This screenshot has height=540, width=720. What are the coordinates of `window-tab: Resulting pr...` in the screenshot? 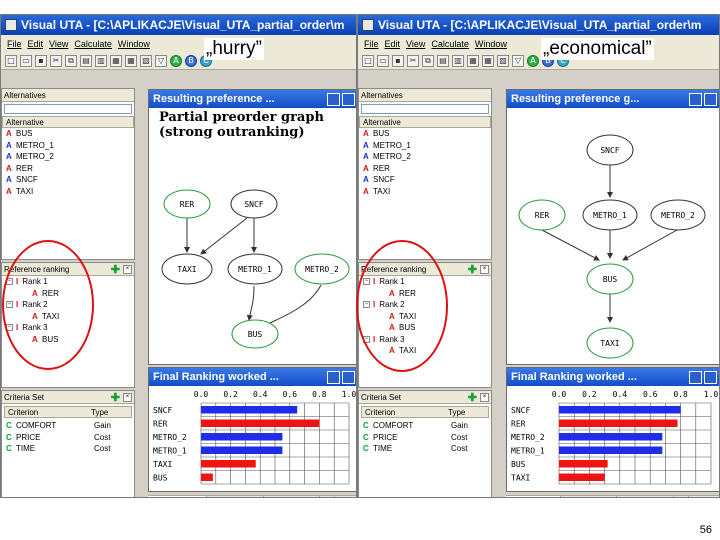 It's located at (533, 496).